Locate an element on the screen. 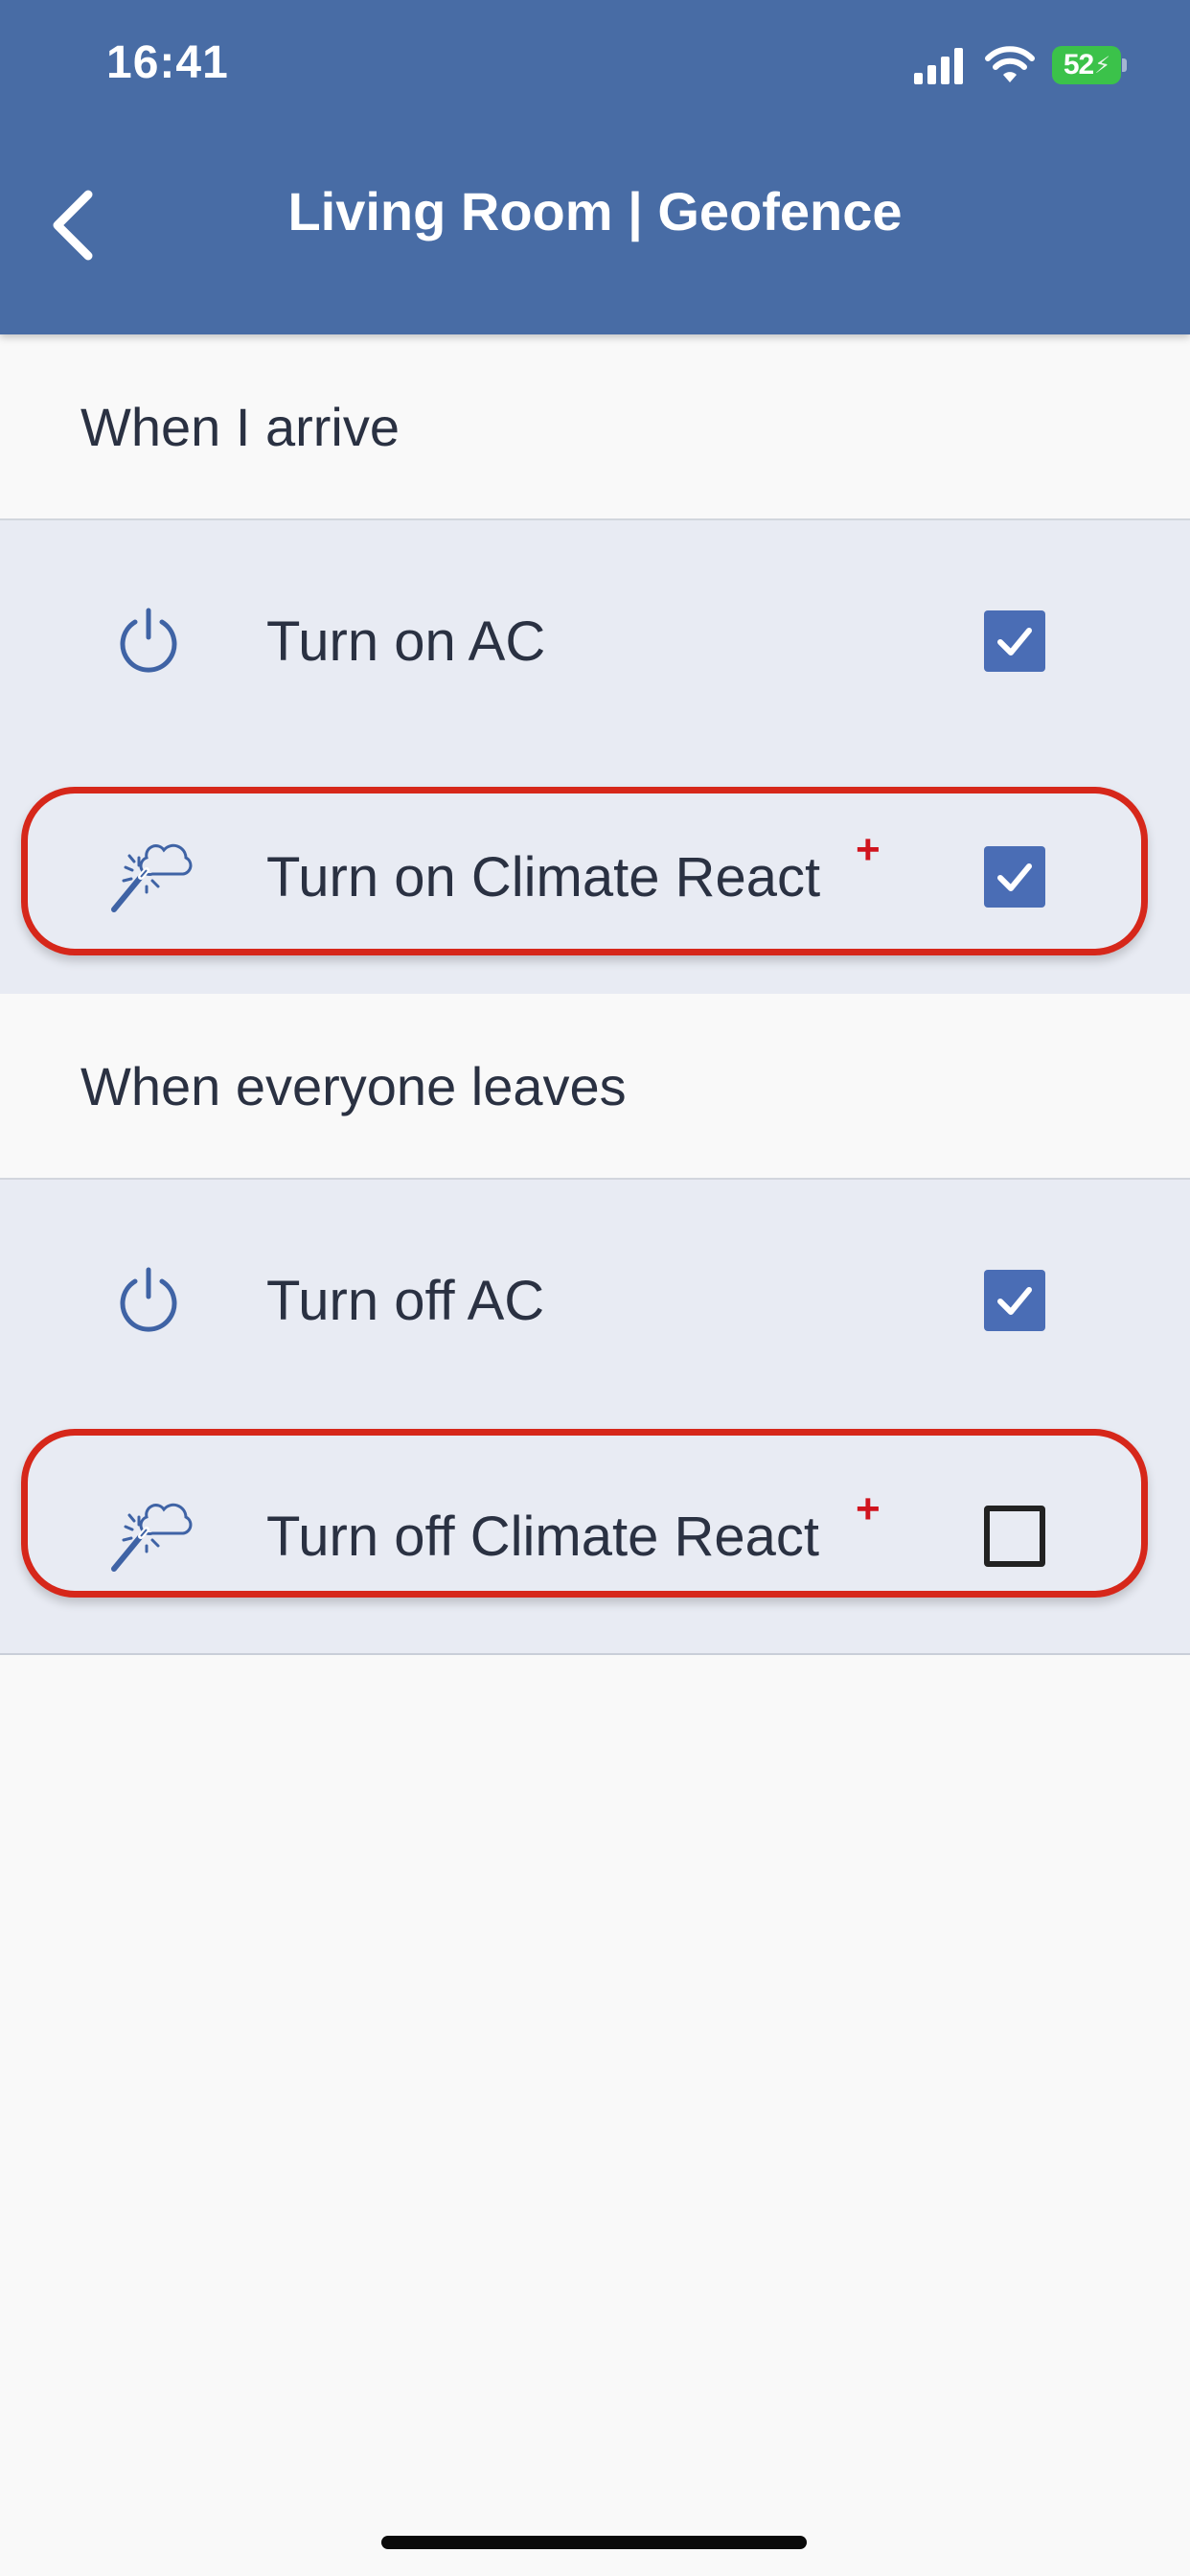 This screenshot has height=2576, width=1190. option-turn-on-ac: Turn on AC is located at coordinates (595, 640).